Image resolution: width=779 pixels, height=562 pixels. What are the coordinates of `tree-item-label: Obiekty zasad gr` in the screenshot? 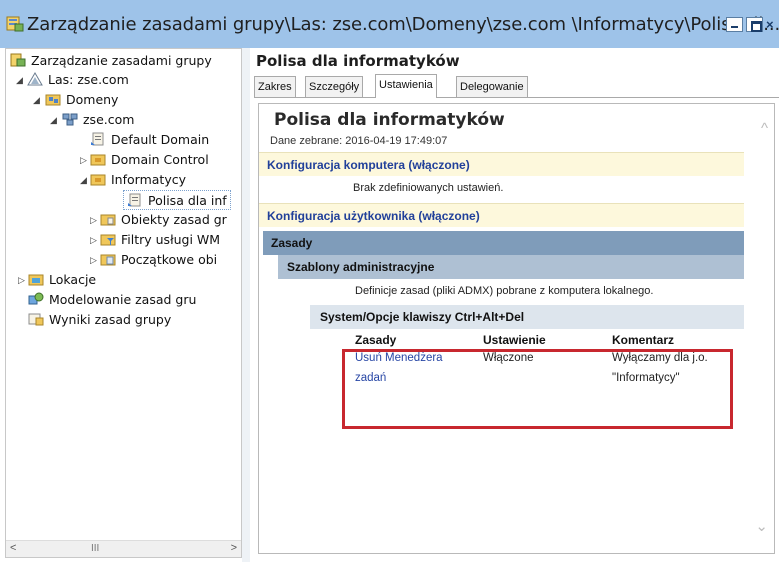 It's located at (174, 219).